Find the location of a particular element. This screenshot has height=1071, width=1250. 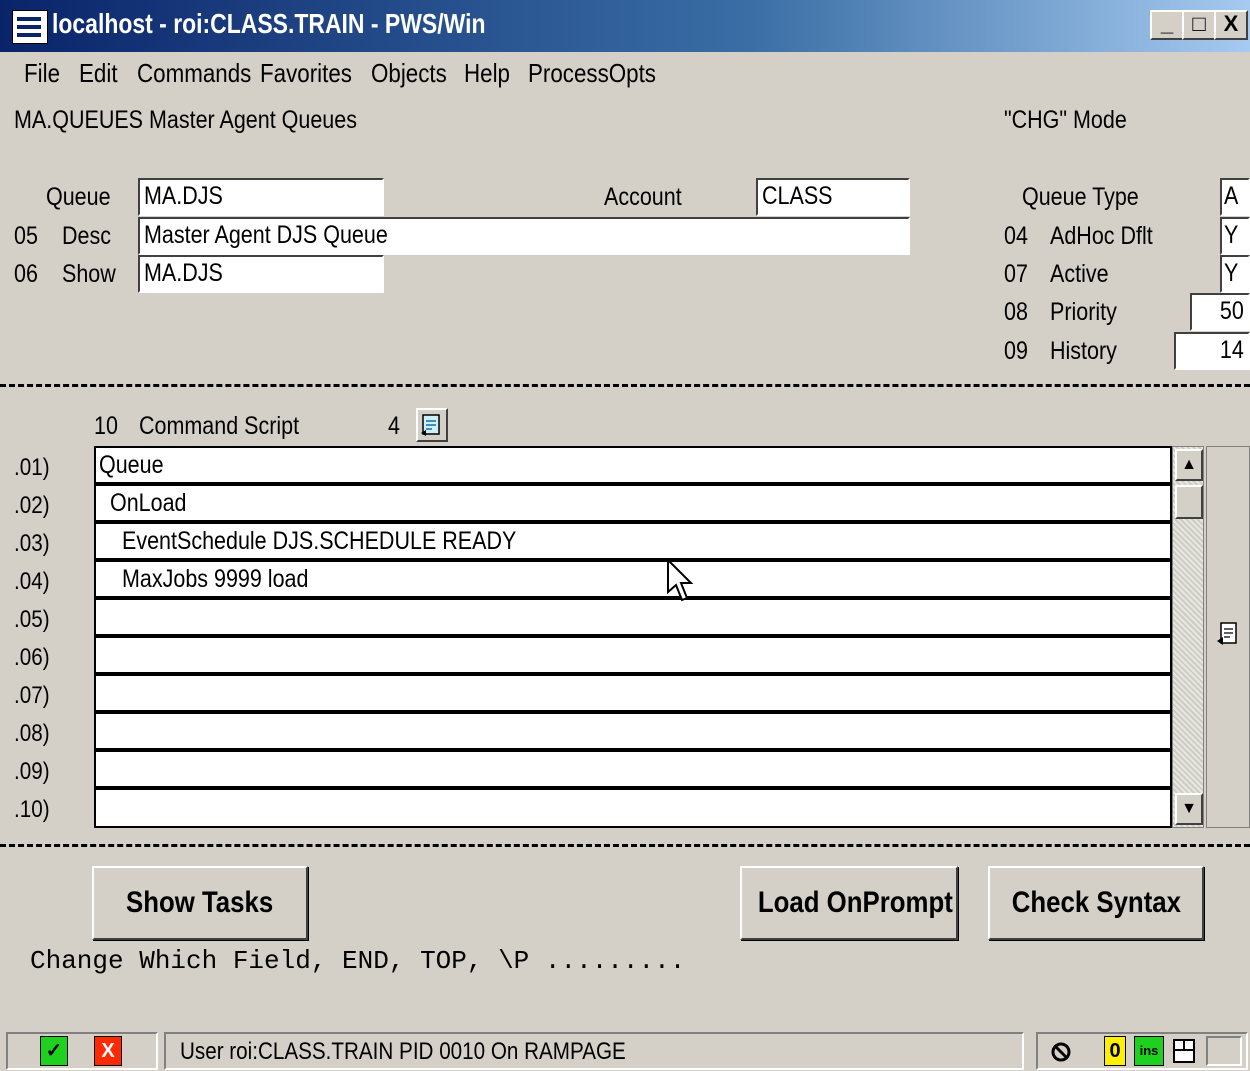

row-number: .04) is located at coordinates (32, 581).